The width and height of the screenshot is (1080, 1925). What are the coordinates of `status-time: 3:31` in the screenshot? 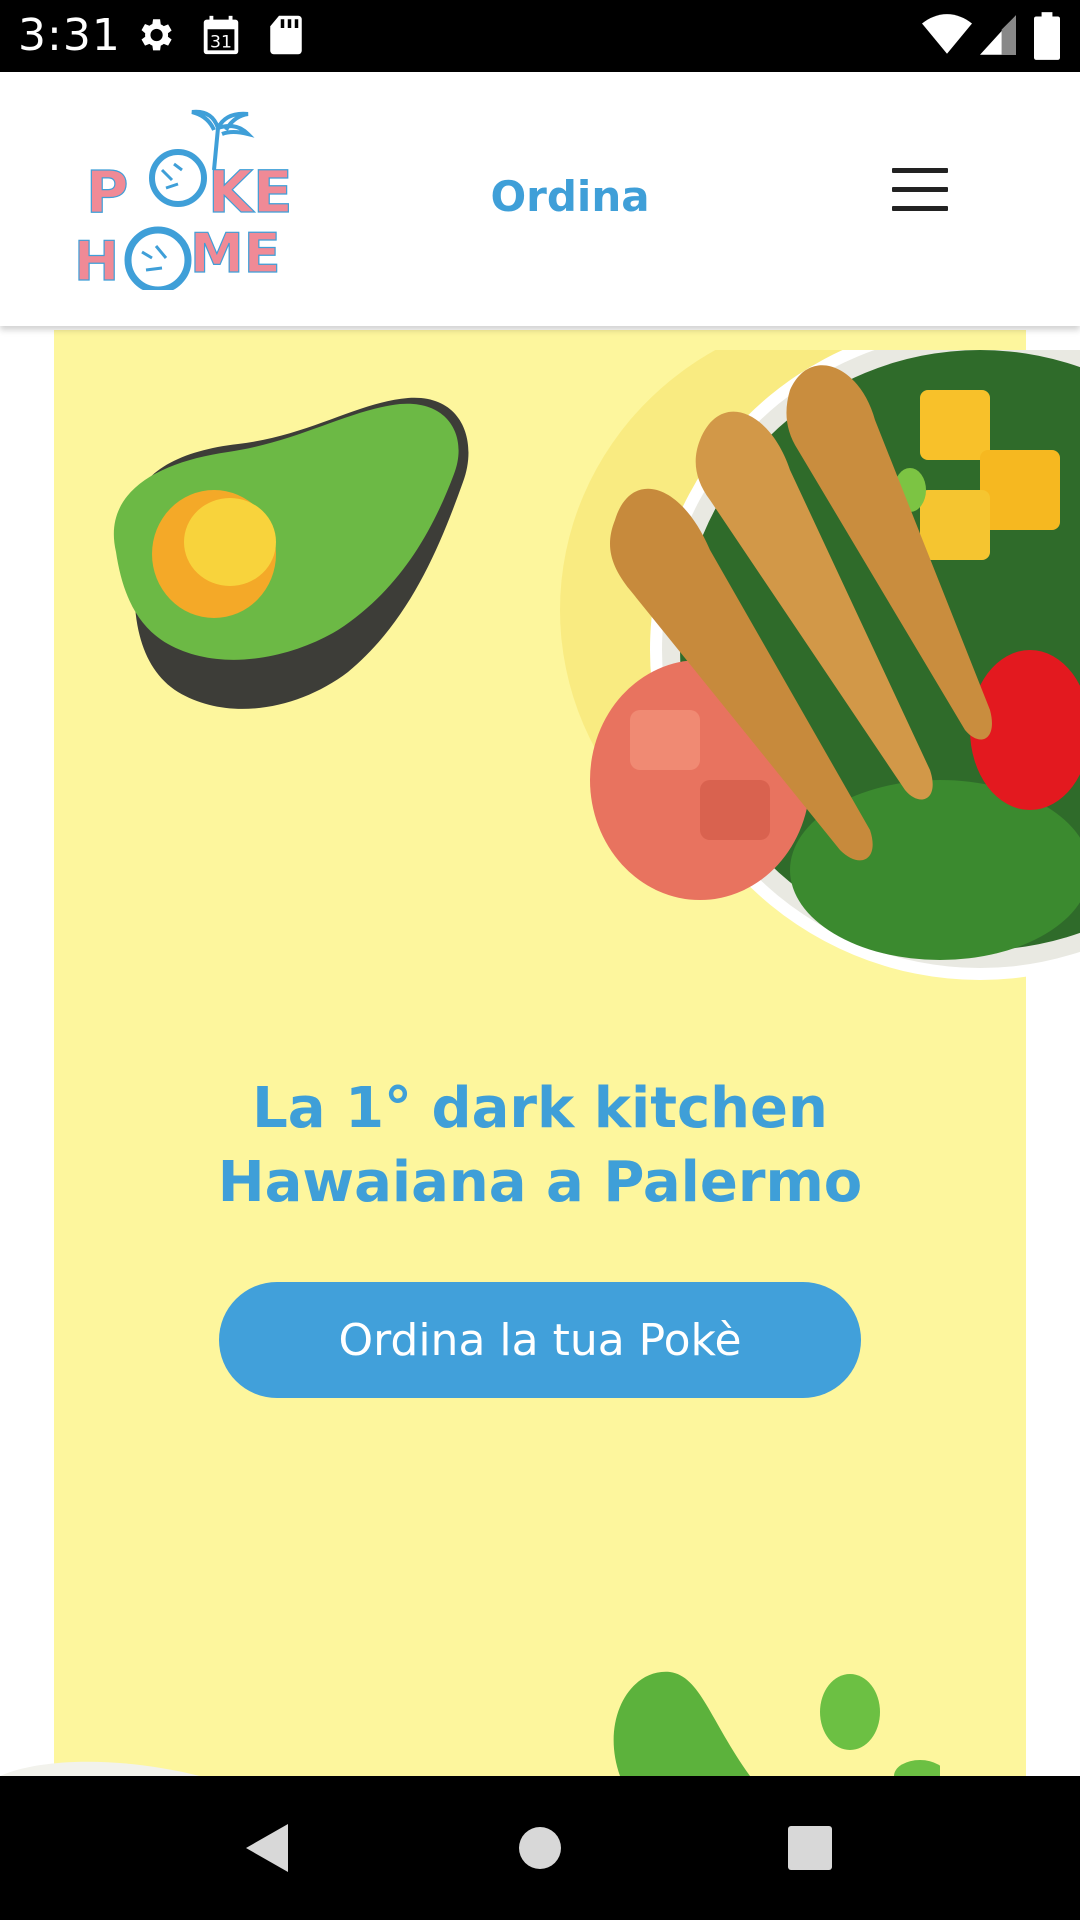 It's located at (69, 35).